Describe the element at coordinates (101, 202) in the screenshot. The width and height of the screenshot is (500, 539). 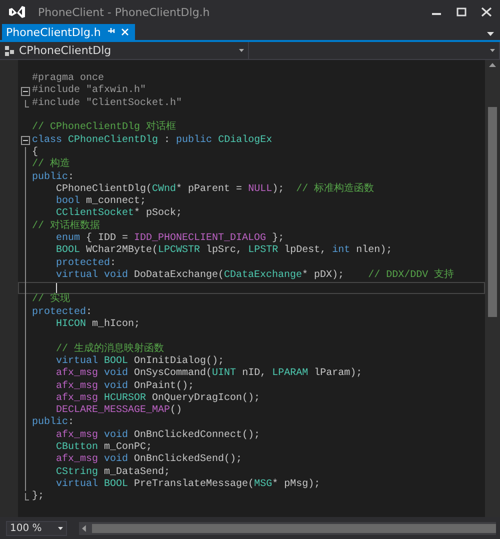
I see `code-line: bool m_connect;` at that location.